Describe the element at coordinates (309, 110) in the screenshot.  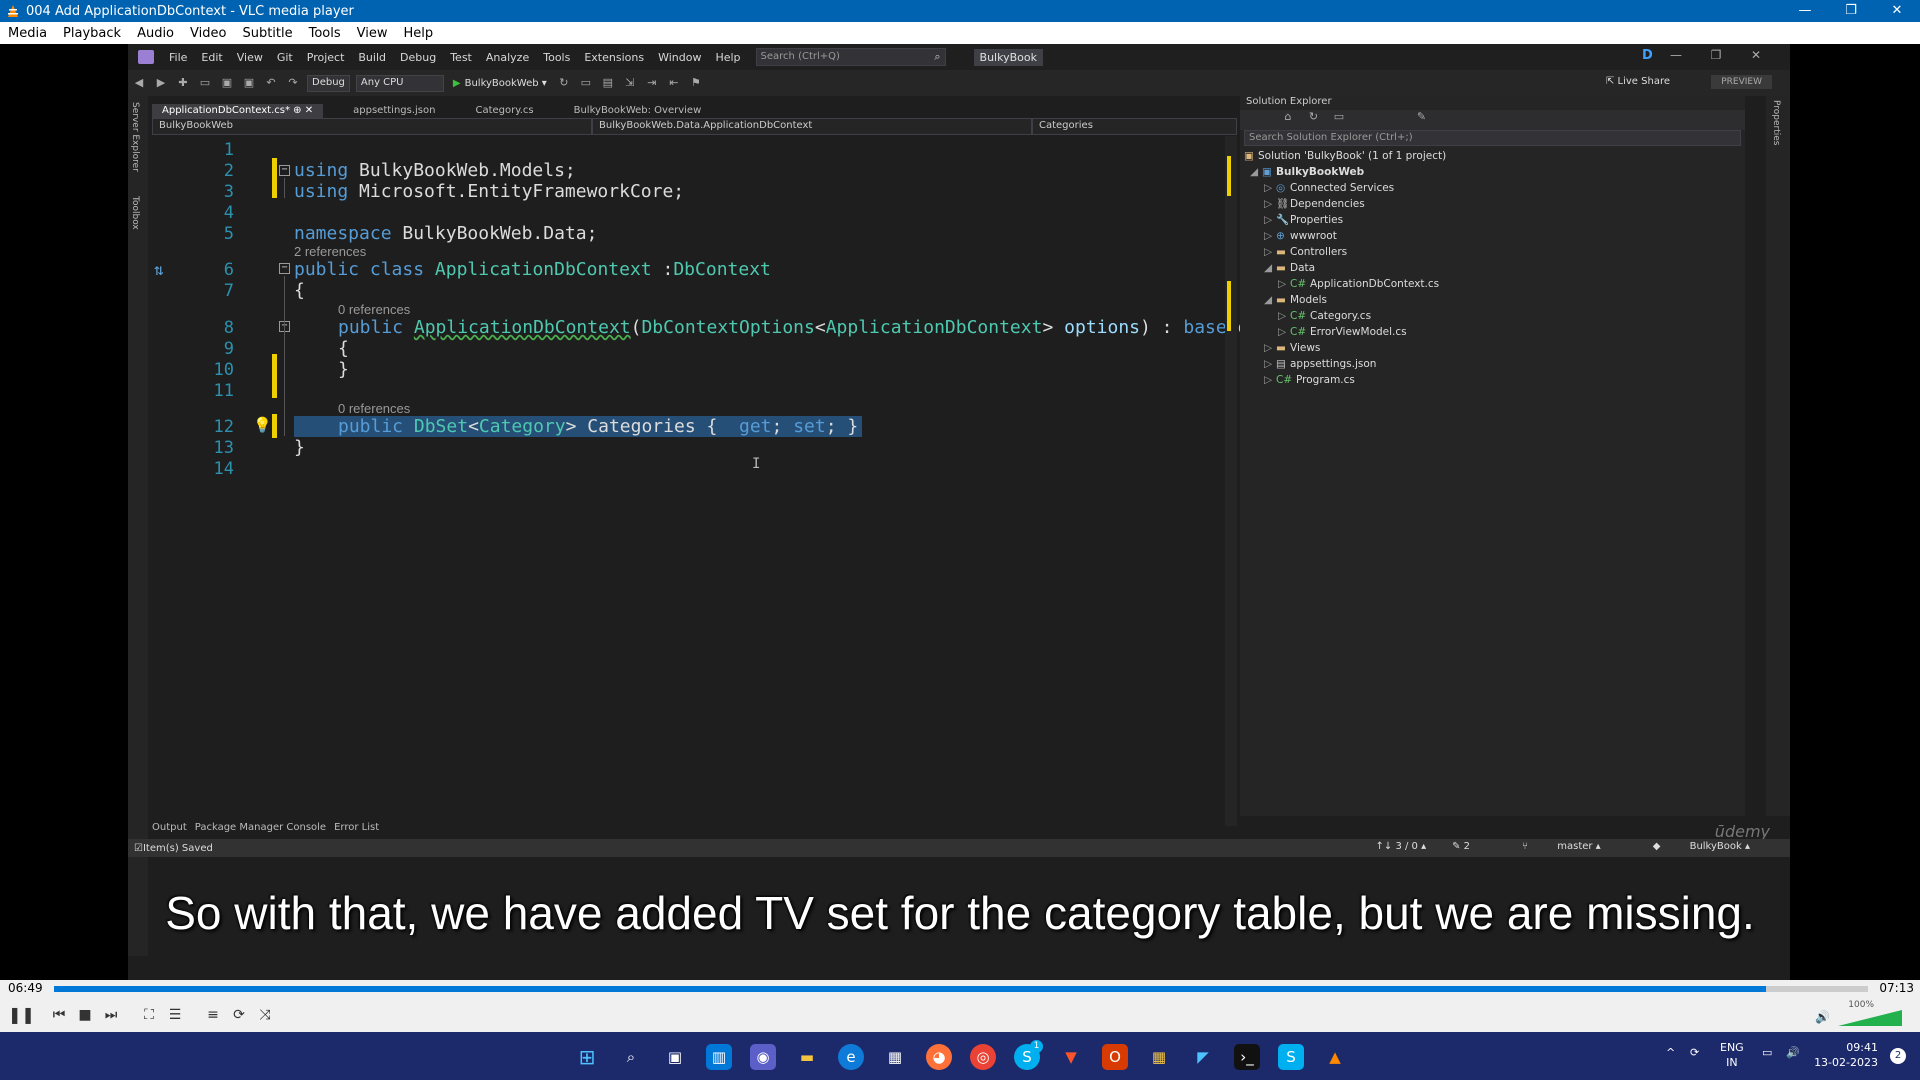
I see `tab-close-icon: ✕` at that location.